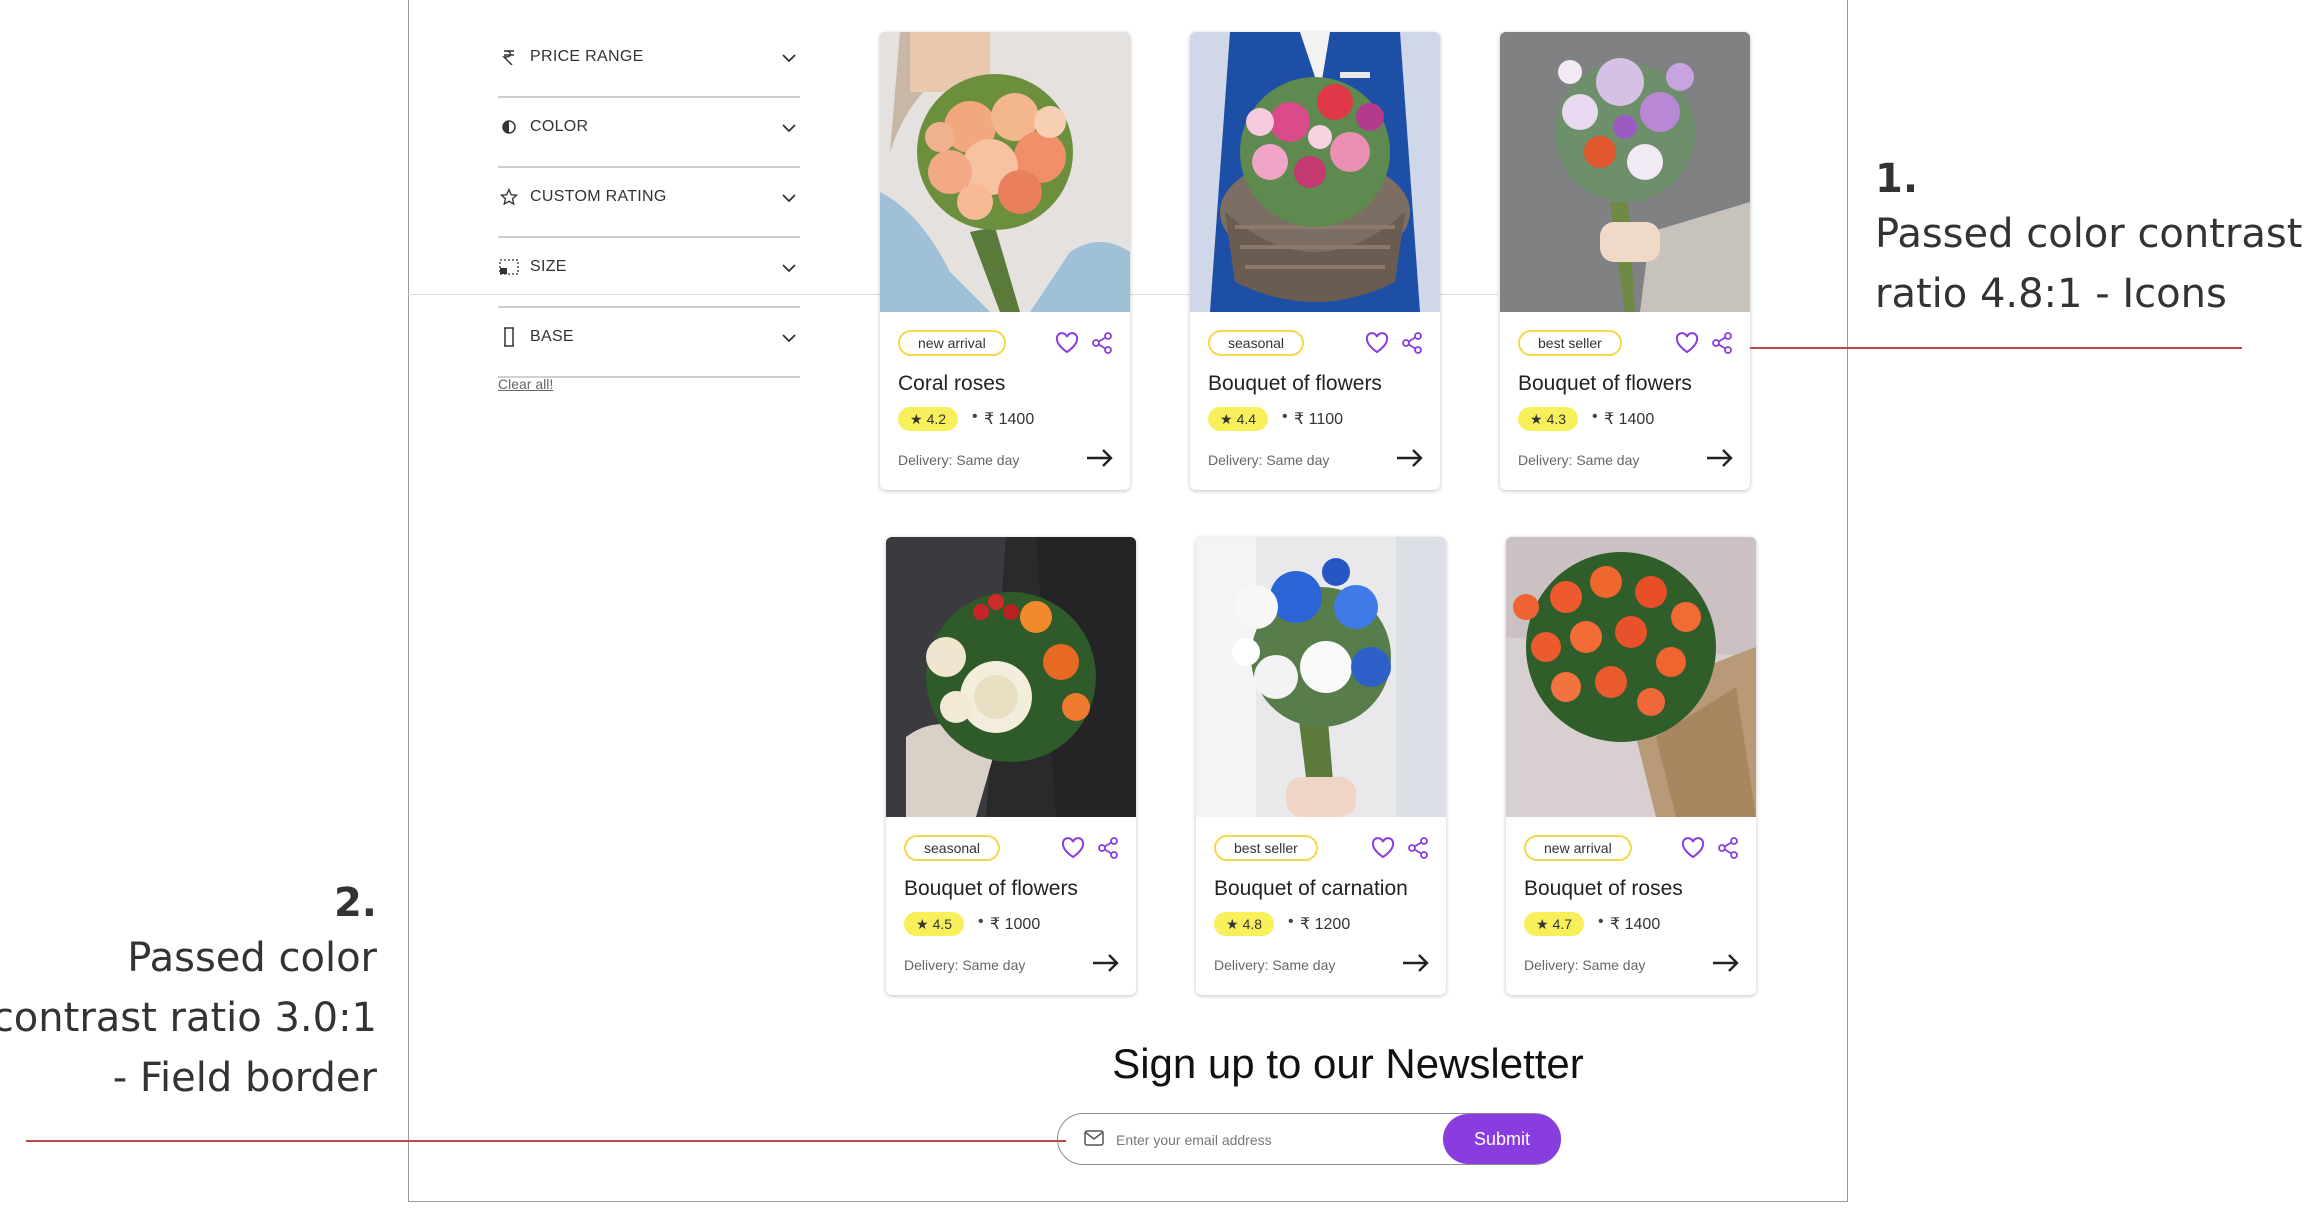  Describe the element at coordinates (1256, 343) in the screenshot. I see `product-tag: seasonal` at that location.